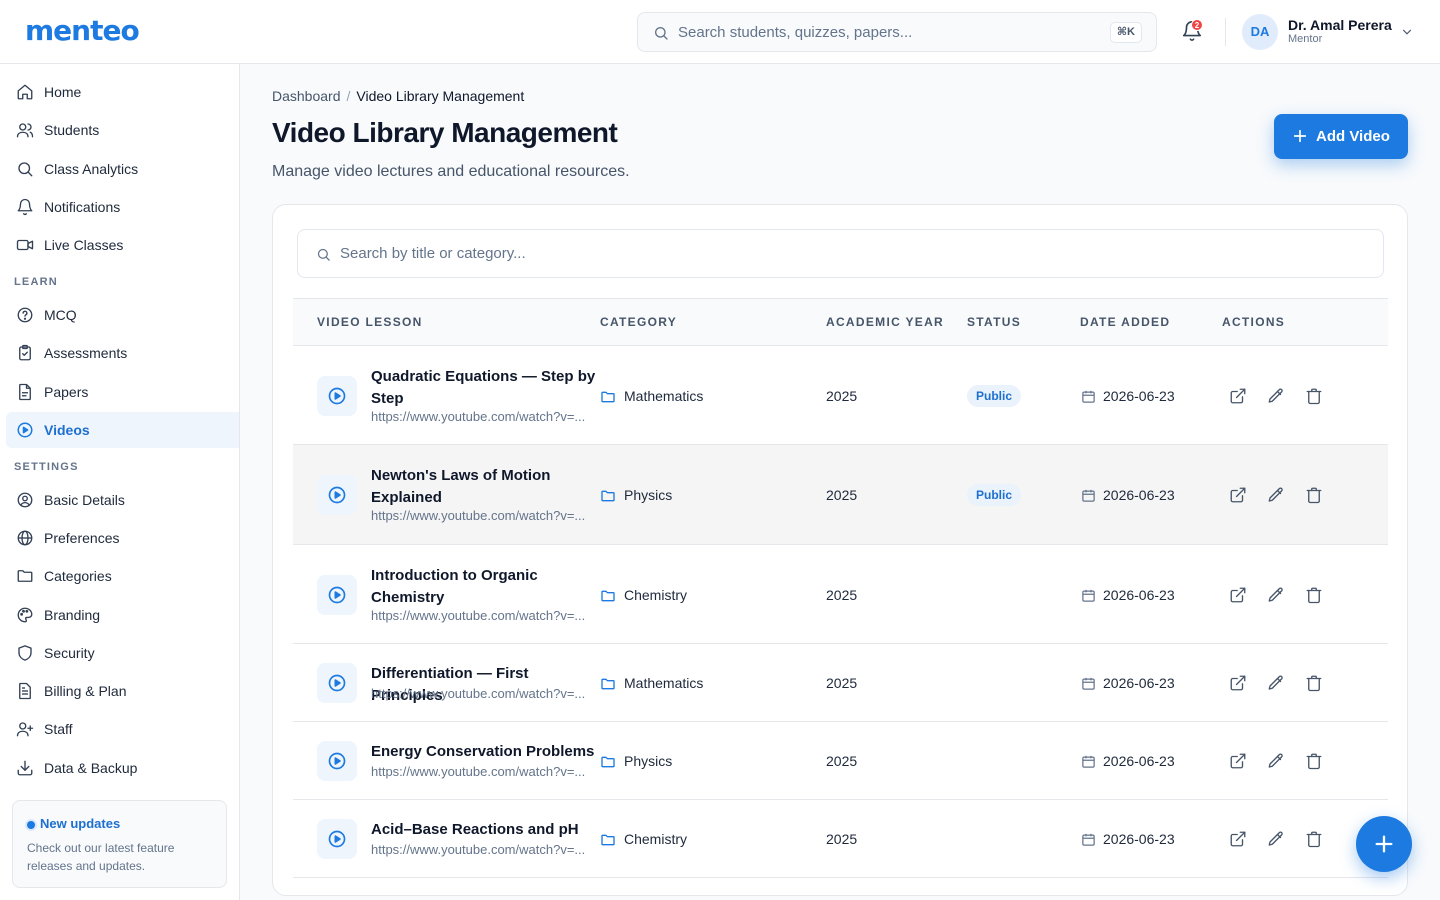 This screenshot has width=1440, height=900. Describe the element at coordinates (1341, 136) in the screenshot. I see `add-video-button: Add Video` at that location.